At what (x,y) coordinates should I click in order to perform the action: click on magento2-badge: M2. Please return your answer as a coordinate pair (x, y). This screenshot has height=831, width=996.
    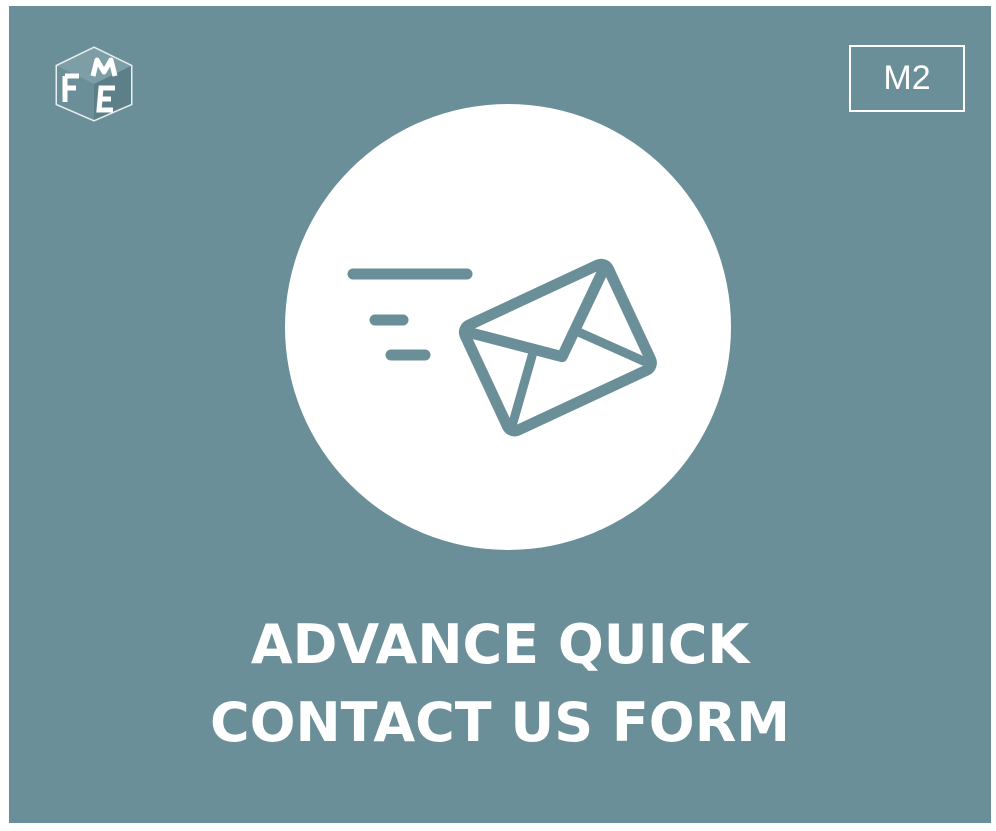
    Looking at the image, I should click on (907, 78).